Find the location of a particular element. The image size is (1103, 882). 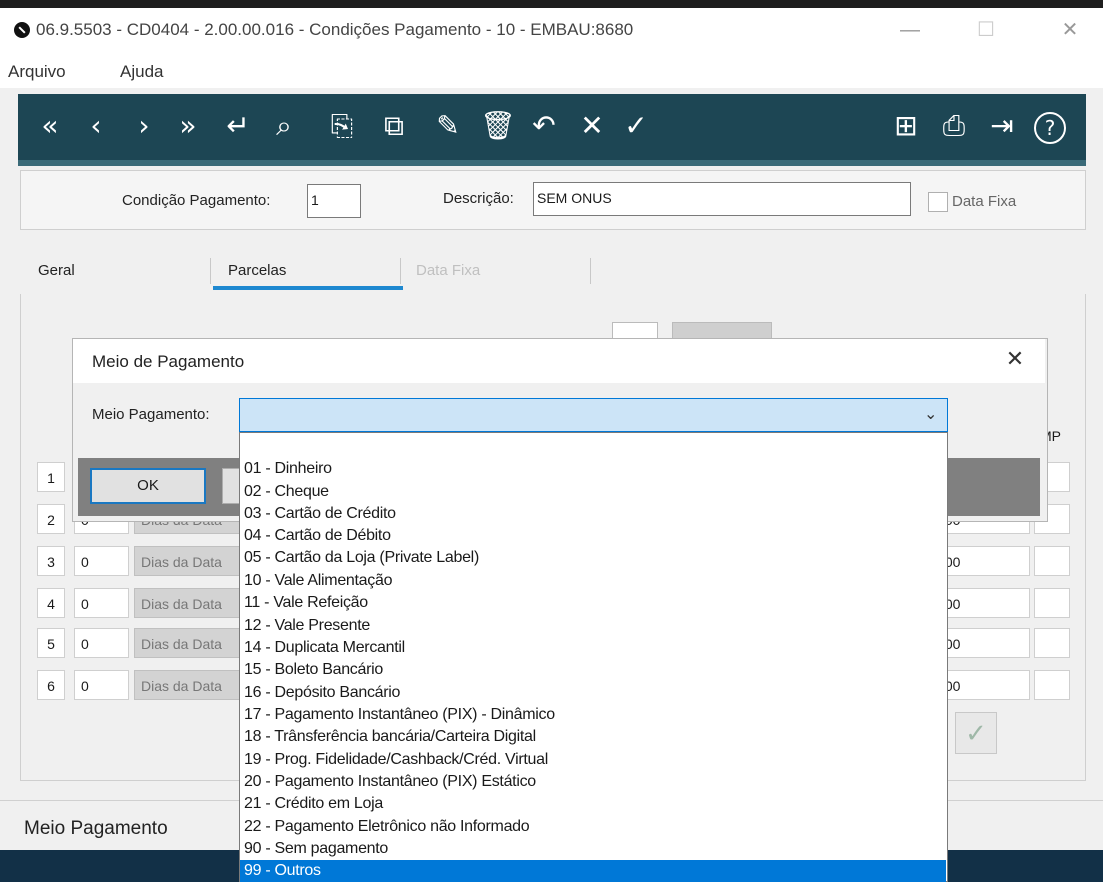

row-number: 2 is located at coordinates (51, 519).